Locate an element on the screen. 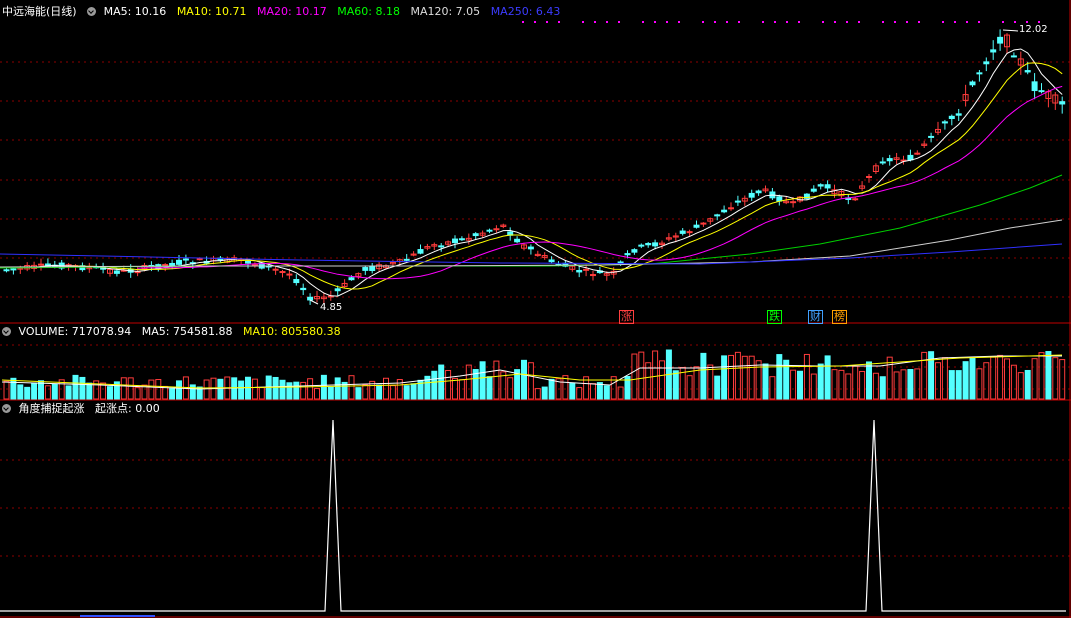 The height and width of the screenshot is (618, 1071). ma60-label: MA60: 8.18 is located at coordinates (368, 11).